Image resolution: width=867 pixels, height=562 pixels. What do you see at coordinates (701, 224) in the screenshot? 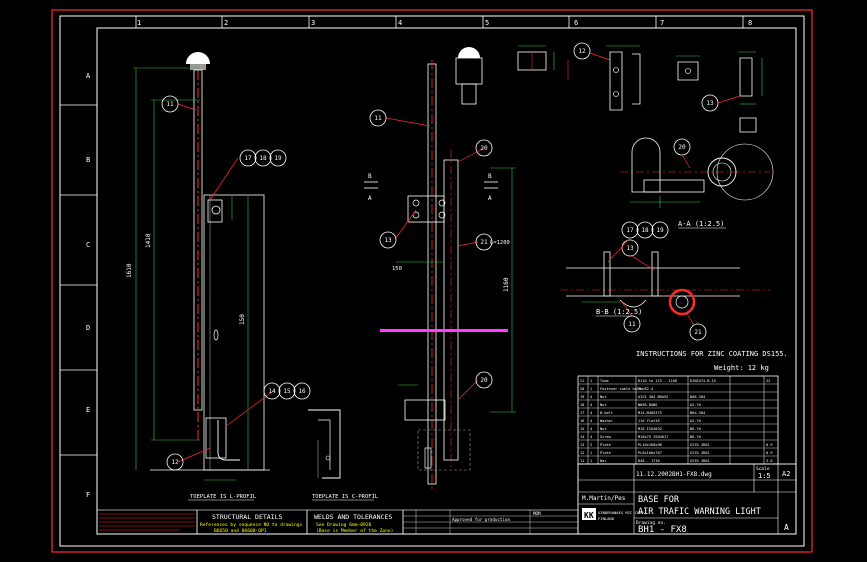
I see `section-a-a-caption: A-A (1:2.5)` at bounding box center [701, 224].